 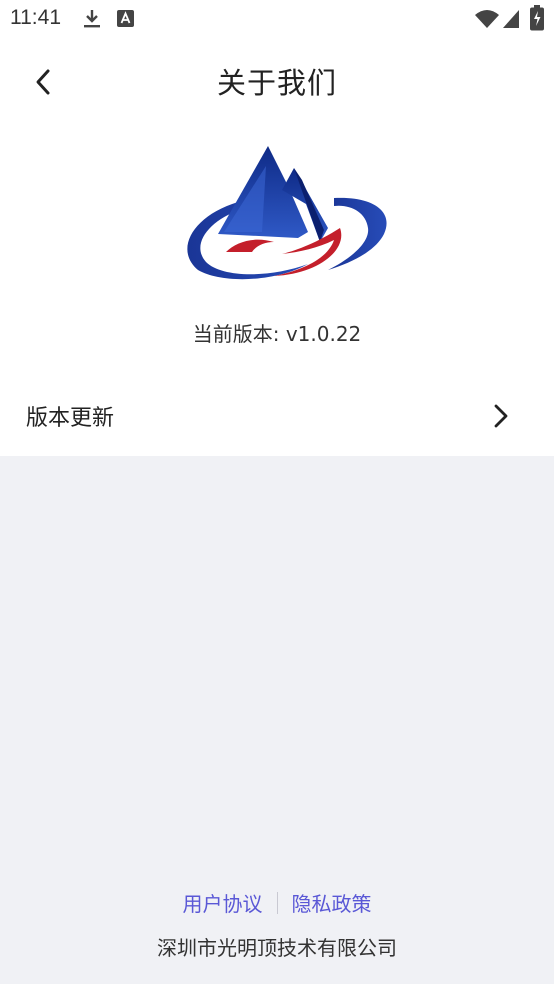 I want to click on user-agreement-link: 用户协议, so click(x=223, y=902).